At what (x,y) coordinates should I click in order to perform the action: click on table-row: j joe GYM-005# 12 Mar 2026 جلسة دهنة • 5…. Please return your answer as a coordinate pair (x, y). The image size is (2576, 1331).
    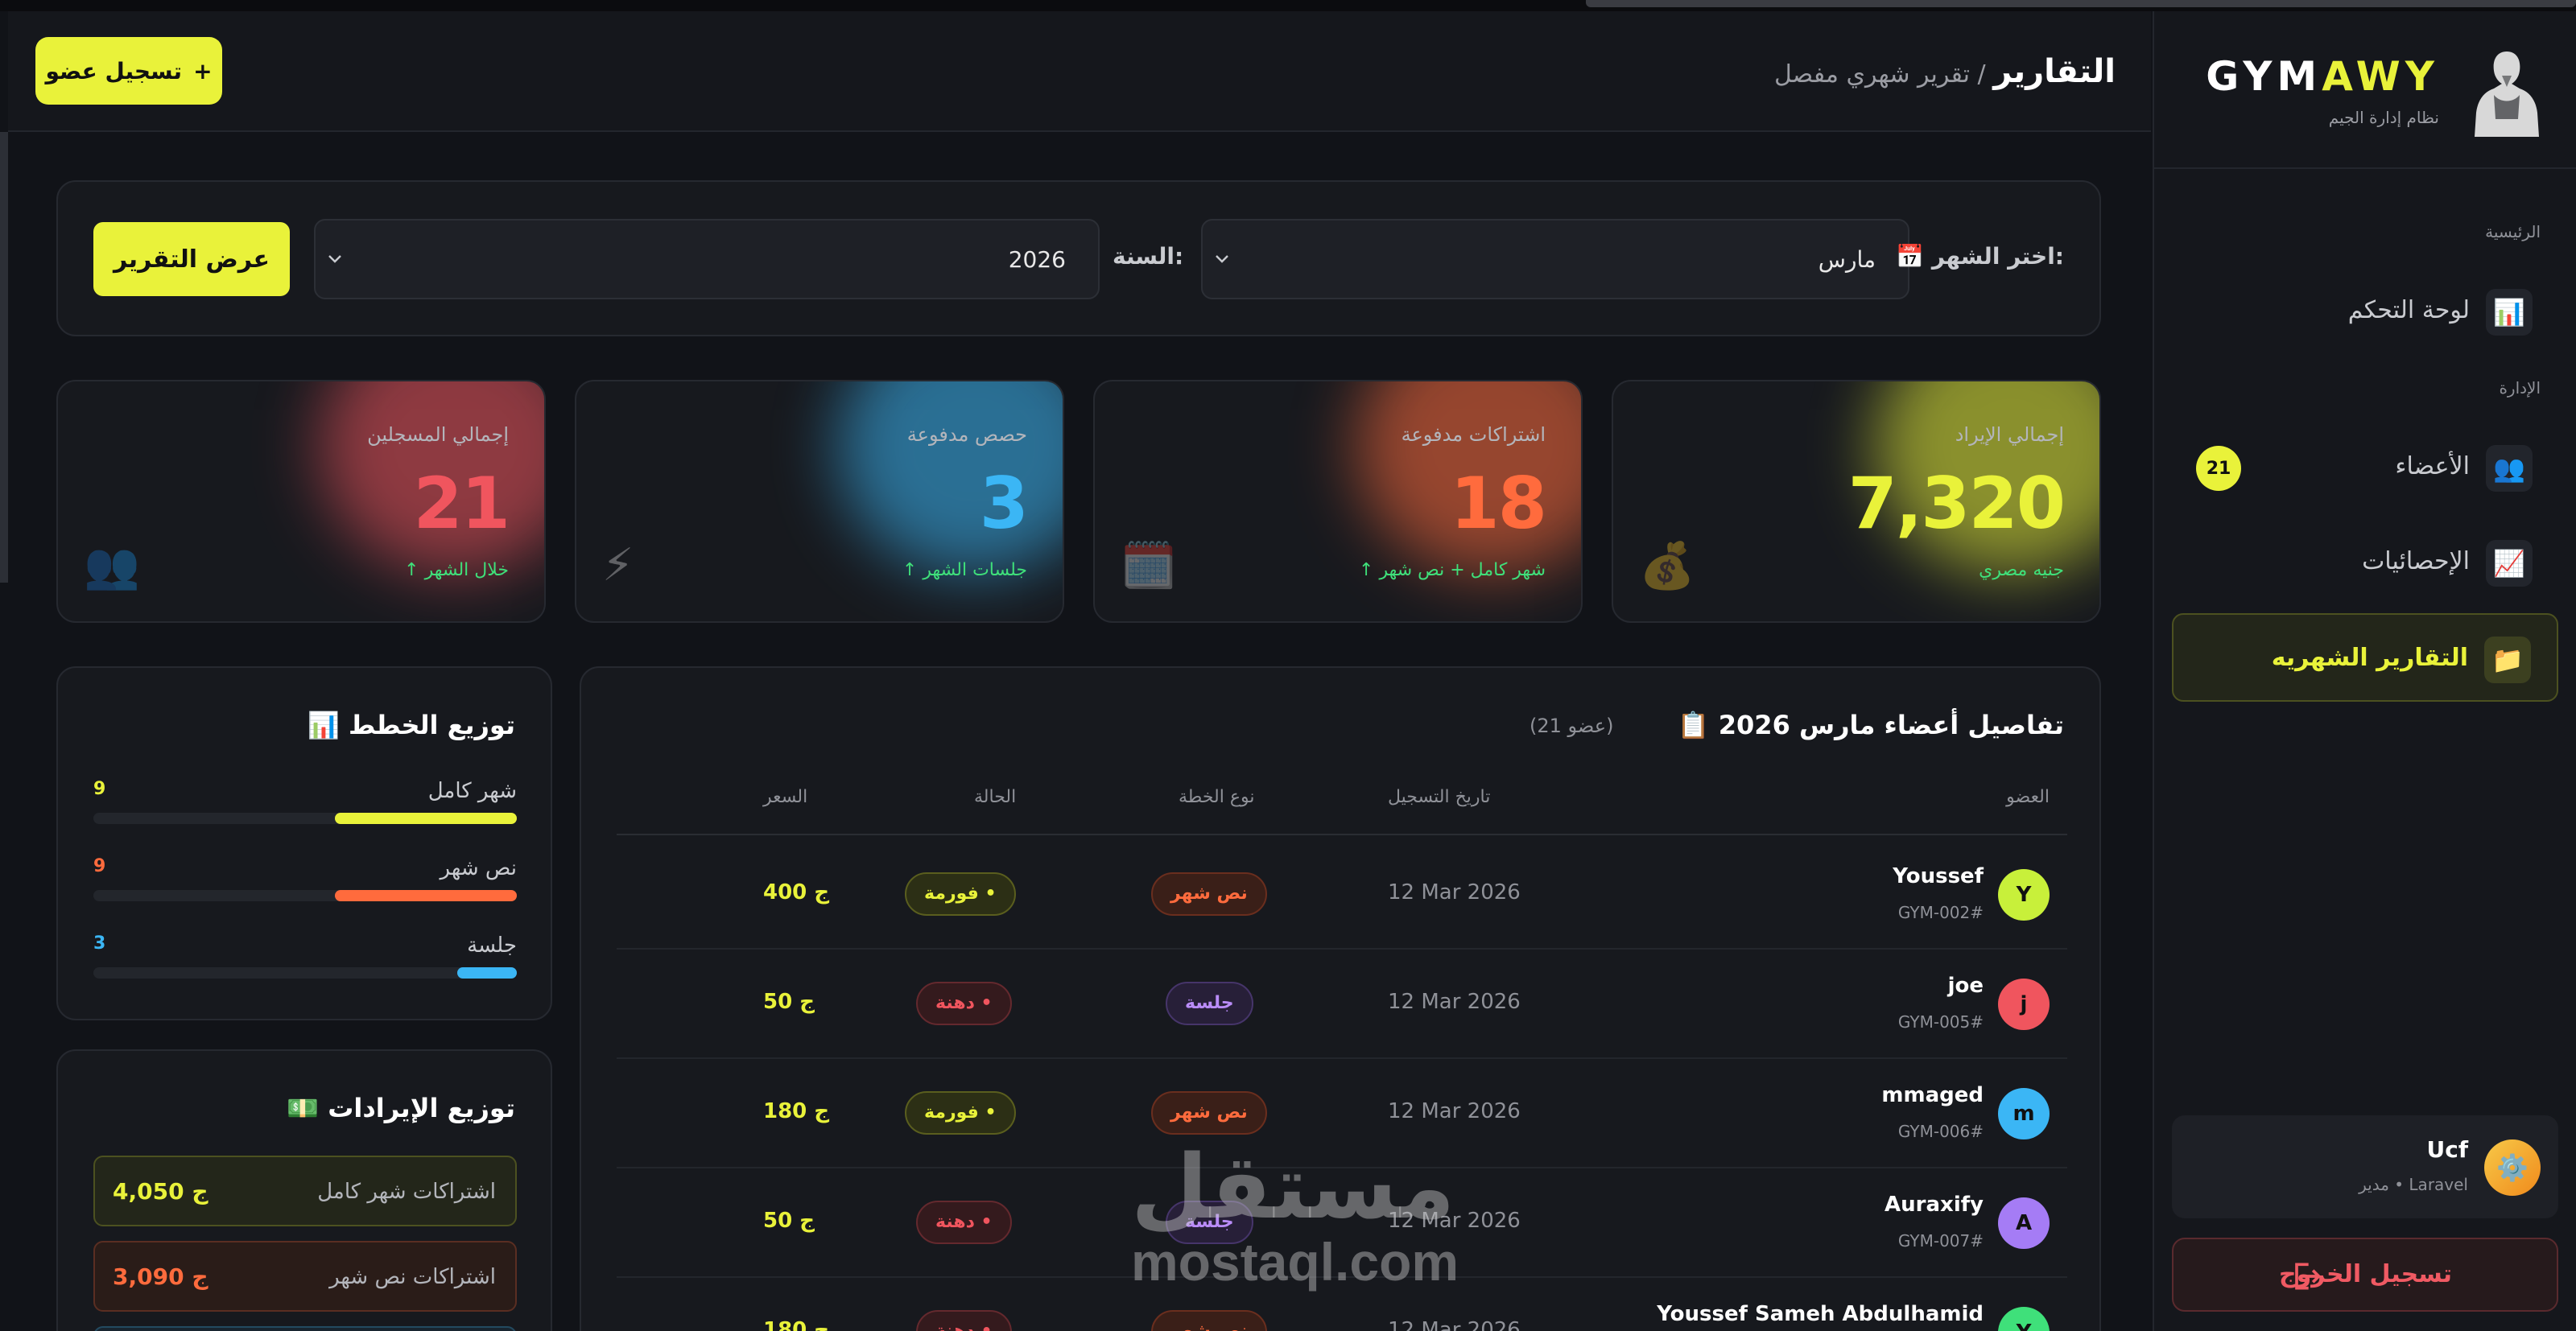
    Looking at the image, I should click on (1342, 1005).